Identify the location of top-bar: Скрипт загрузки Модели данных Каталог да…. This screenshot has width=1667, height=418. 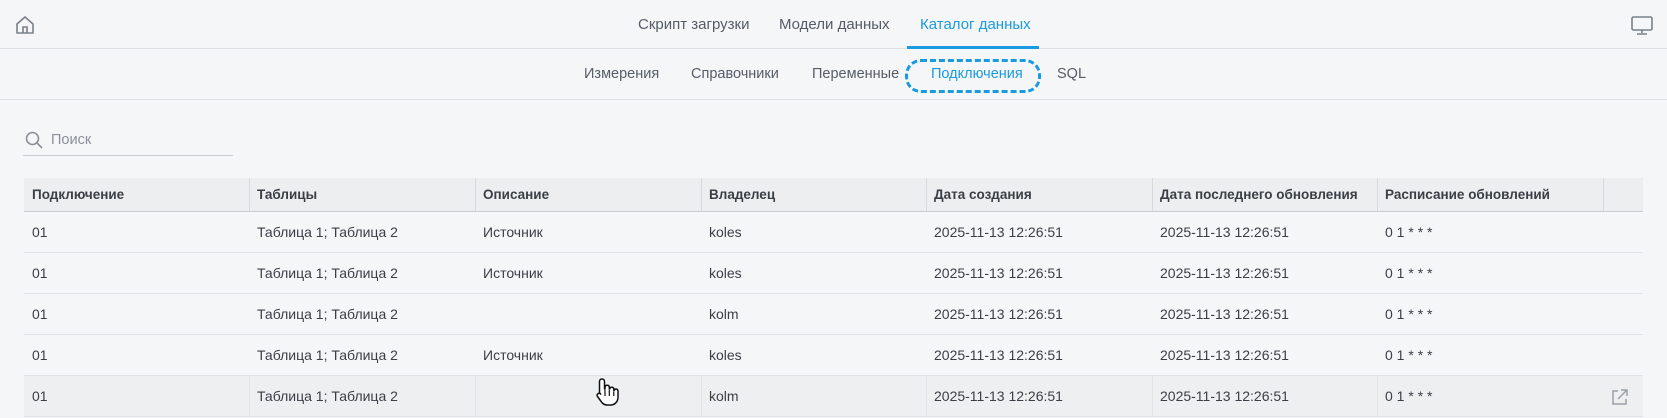
(833, 24).